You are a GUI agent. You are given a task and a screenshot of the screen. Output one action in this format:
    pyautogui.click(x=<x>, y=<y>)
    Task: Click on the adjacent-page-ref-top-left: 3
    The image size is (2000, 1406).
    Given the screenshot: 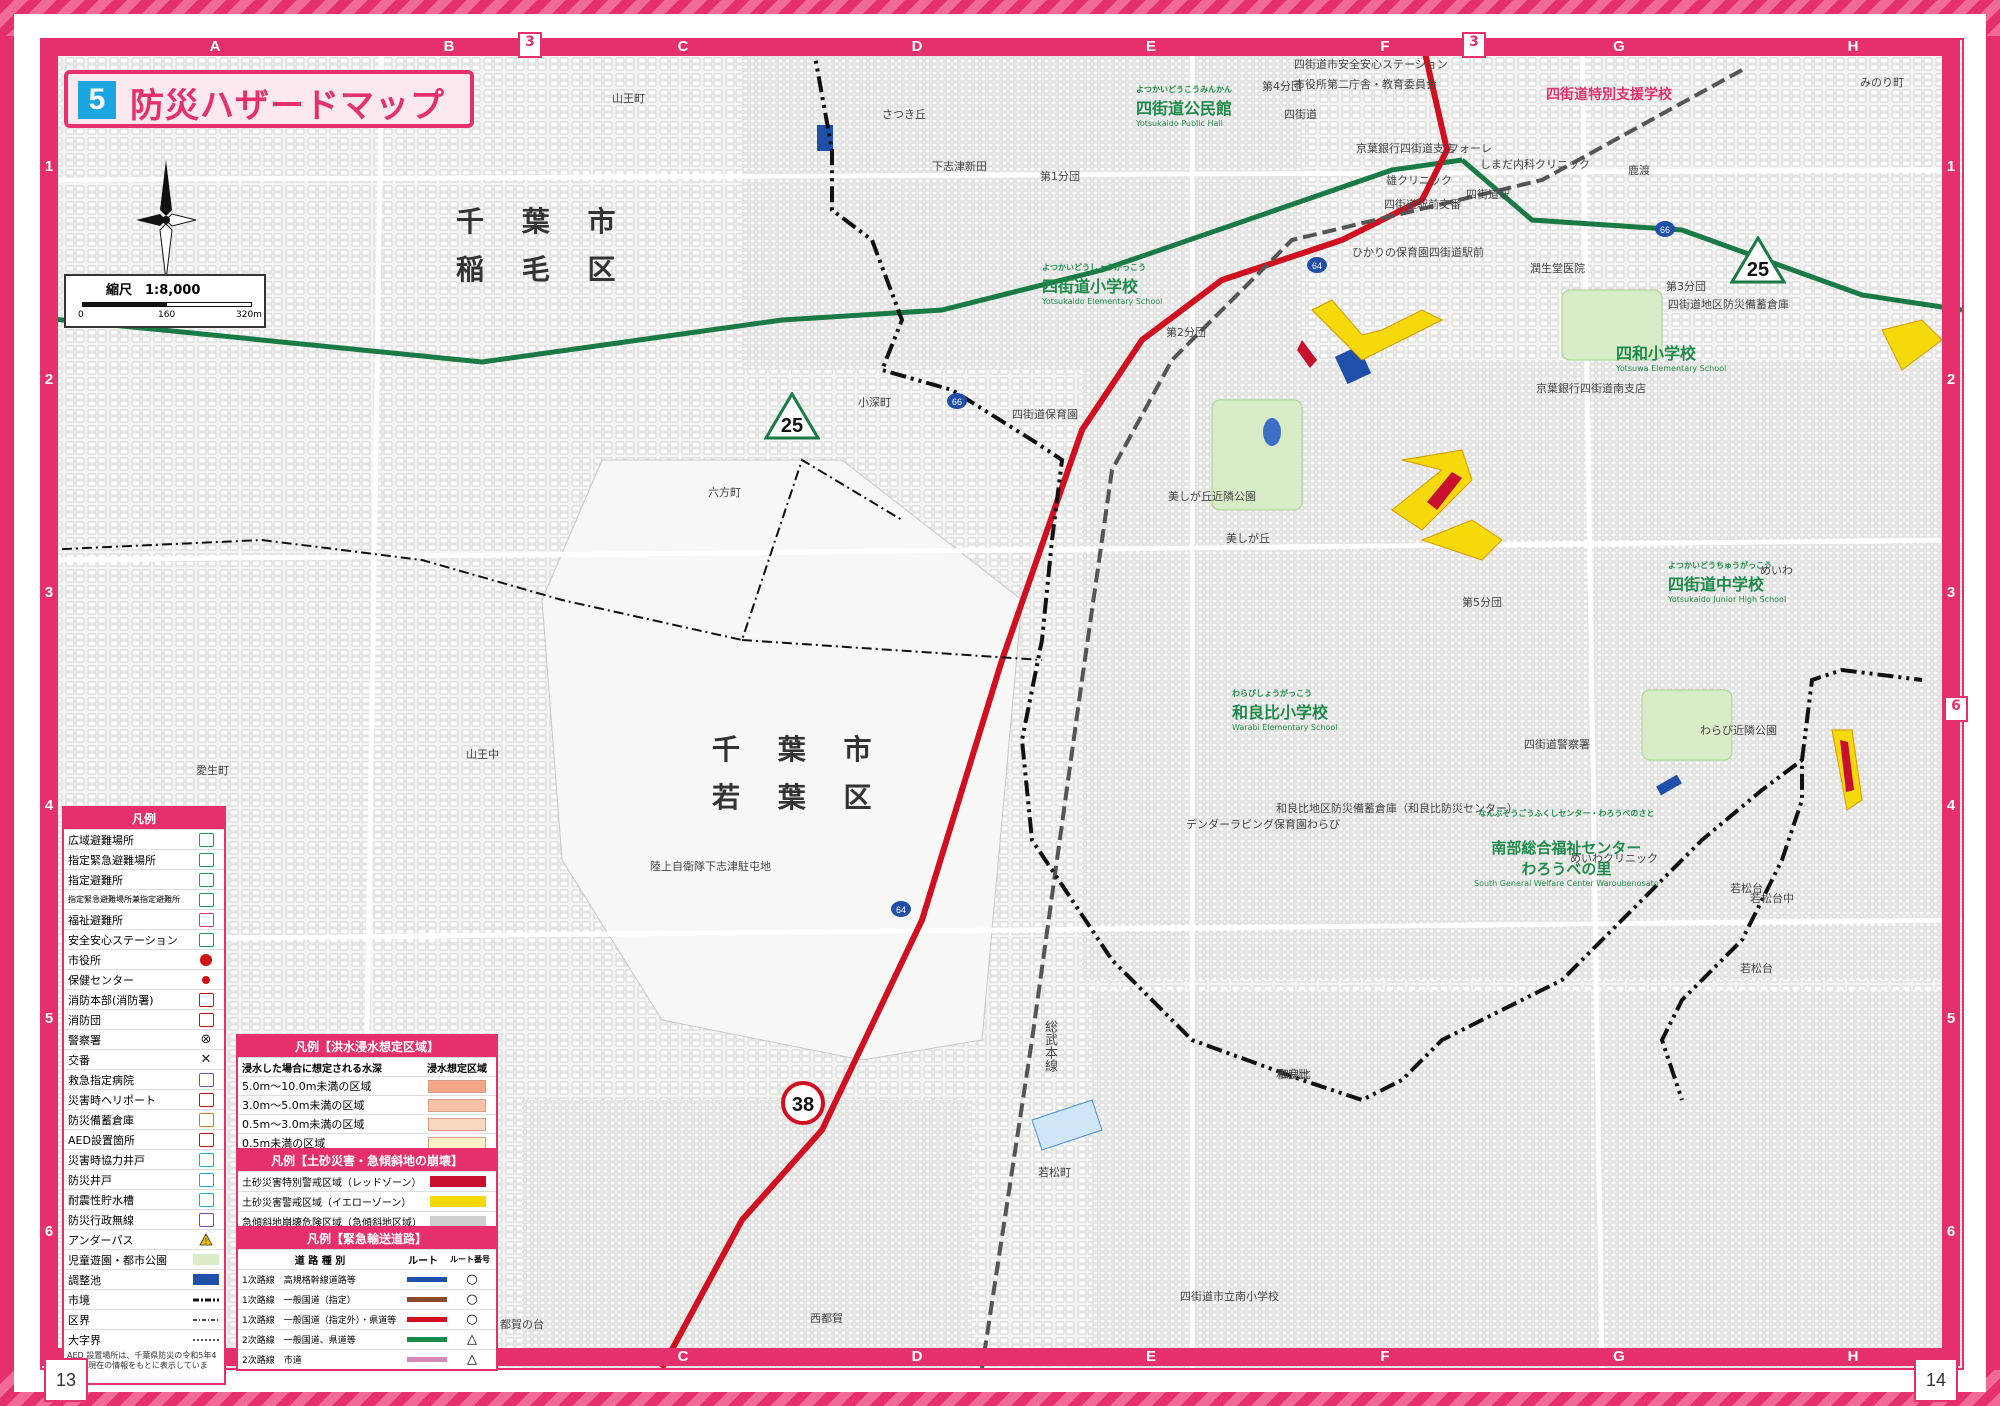 What is the action you would take?
    pyautogui.click(x=530, y=45)
    